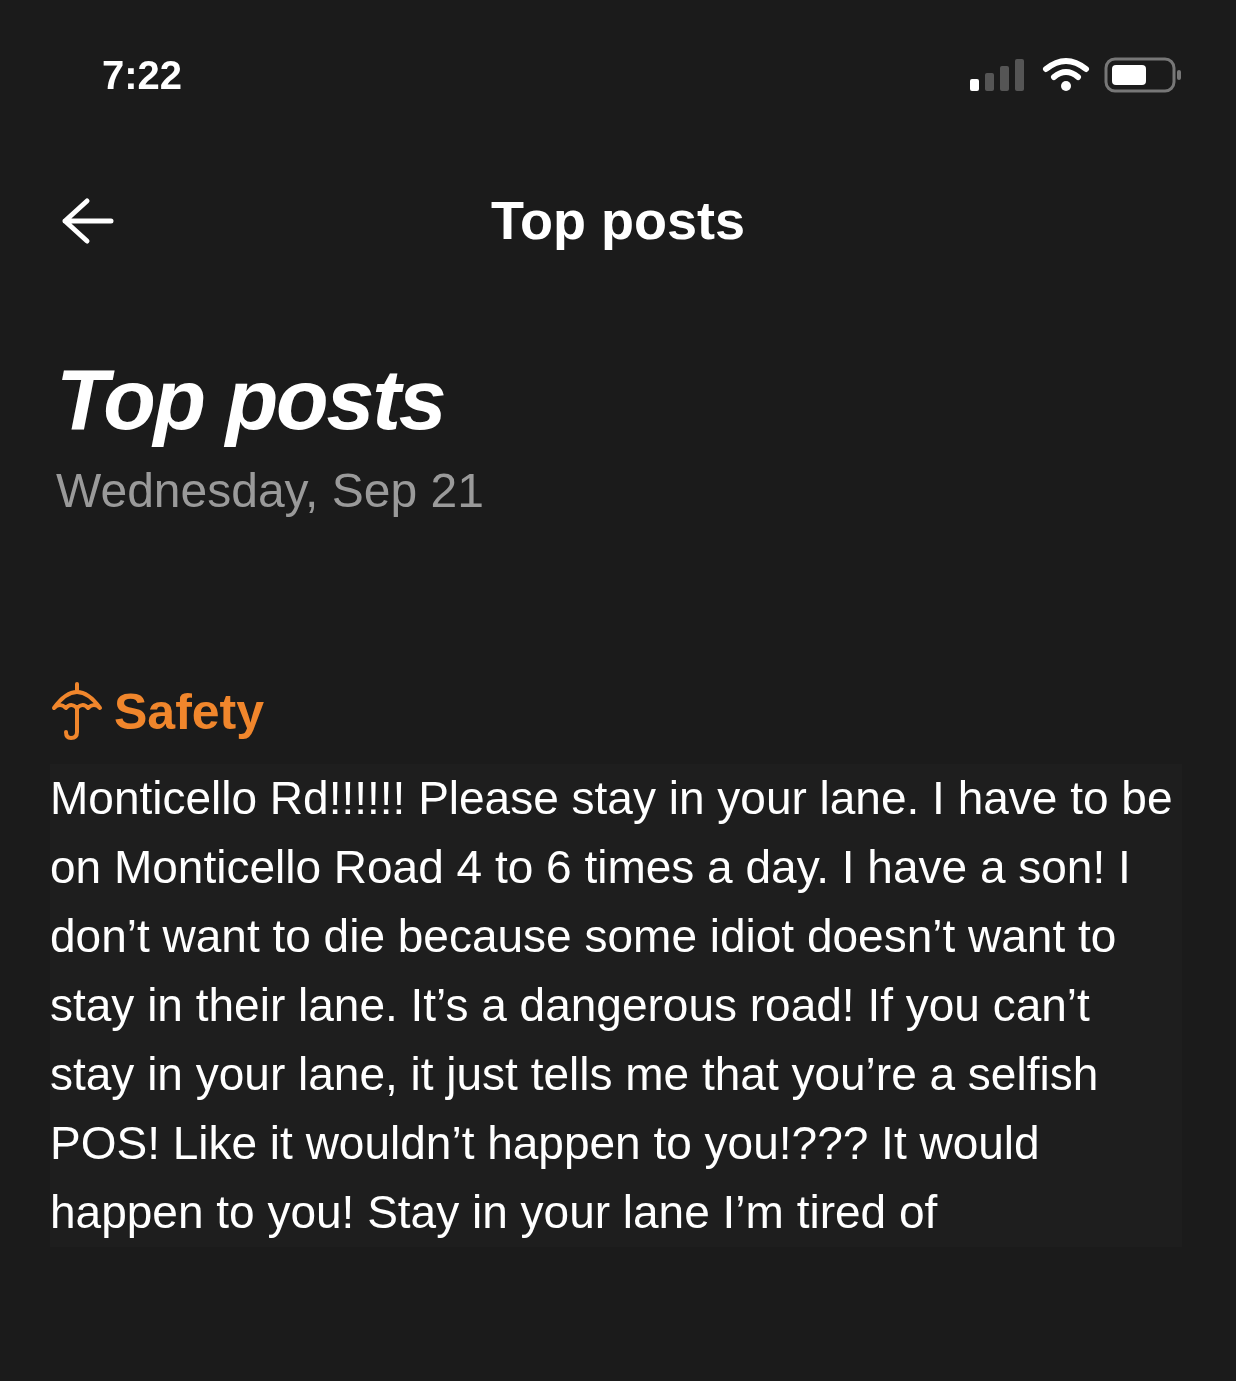 Image resolution: width=1236 pixels, height=1381 pixels. Describe the element at coordinates (142, 75) in the screenshot. I see `status-time: 7:22` at that location.